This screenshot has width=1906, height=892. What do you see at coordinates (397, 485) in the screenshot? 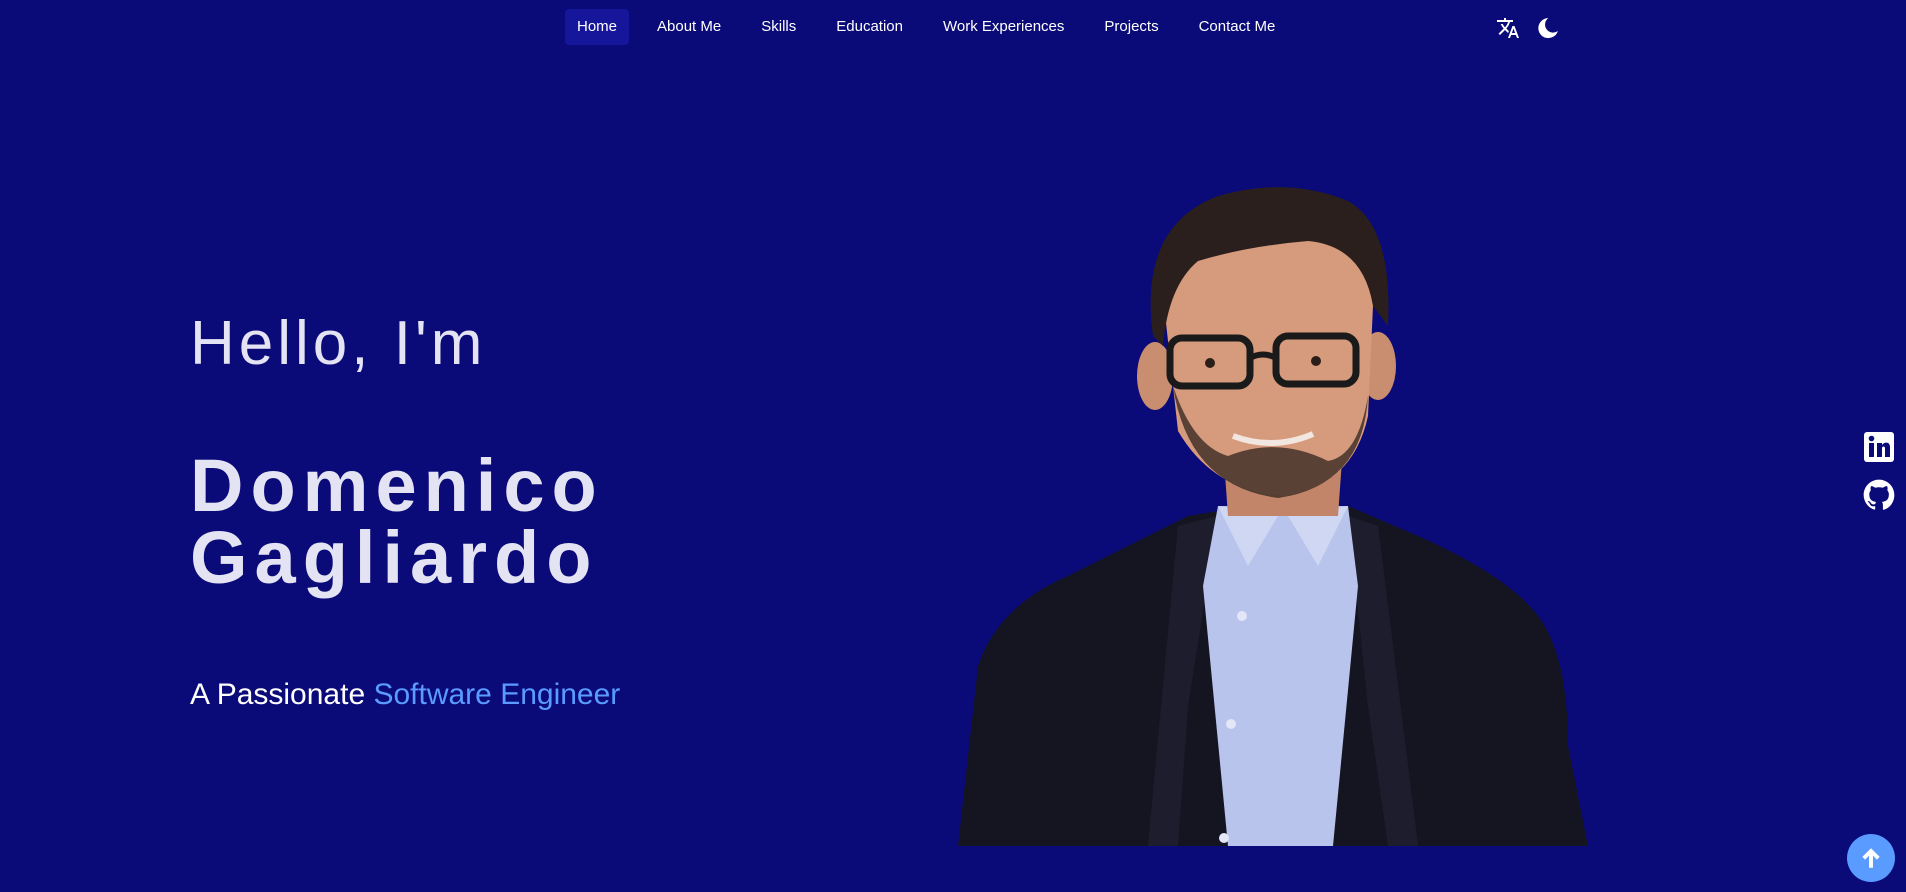
I see `hero-name-first: Domenico` at bounding box center [397, 485].